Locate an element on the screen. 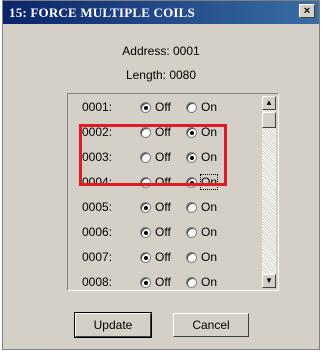  cancel-button: Cancel is located at coordinates (211, 325).